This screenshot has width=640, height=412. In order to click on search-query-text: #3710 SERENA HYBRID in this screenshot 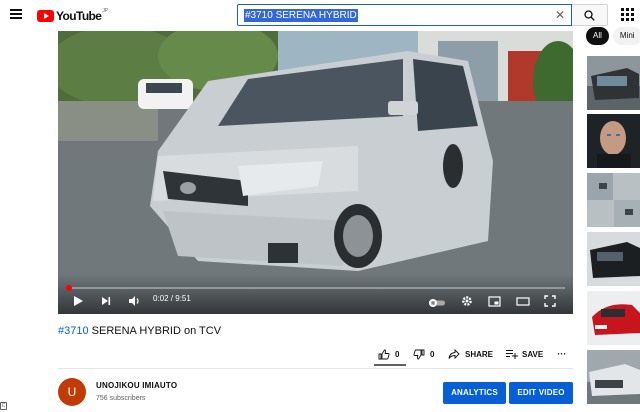, I will do `click(301, 15)`.